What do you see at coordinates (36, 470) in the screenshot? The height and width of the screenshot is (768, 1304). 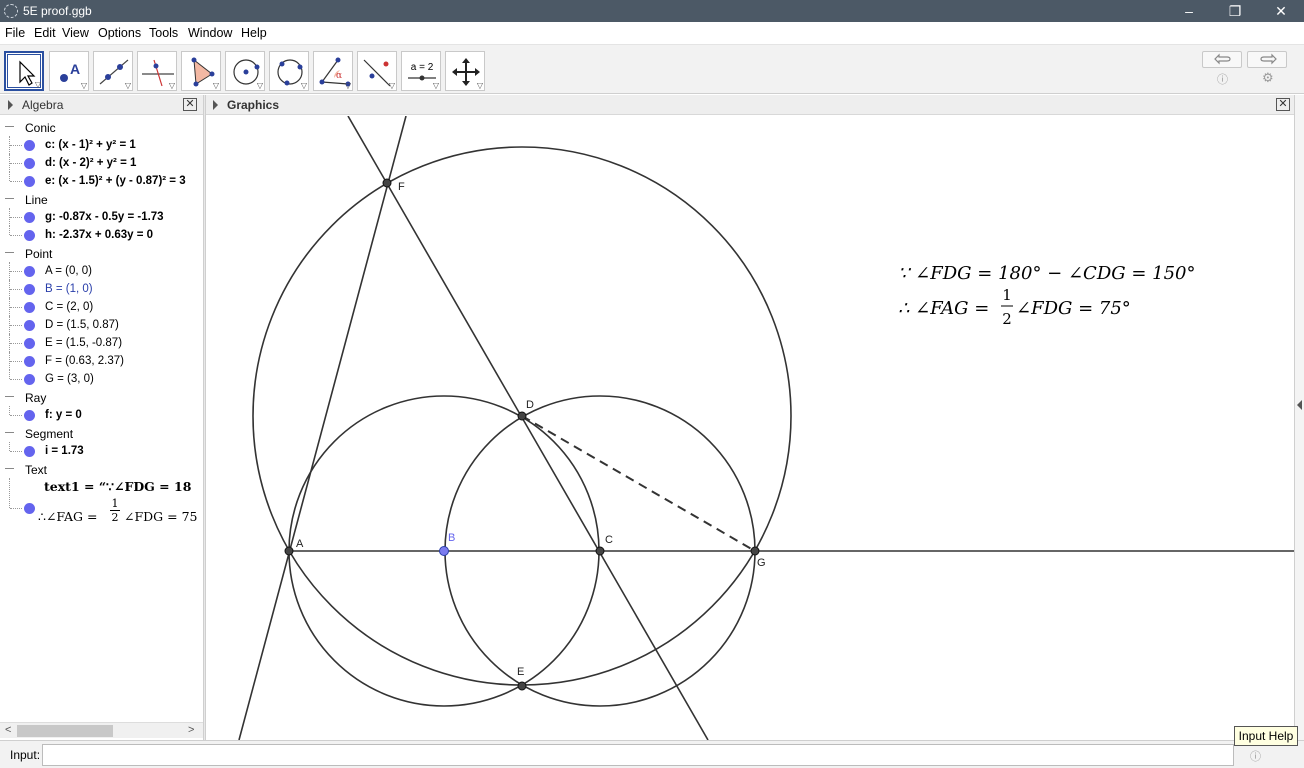 I see `category-label: Text` at bounding box center [36, 470].